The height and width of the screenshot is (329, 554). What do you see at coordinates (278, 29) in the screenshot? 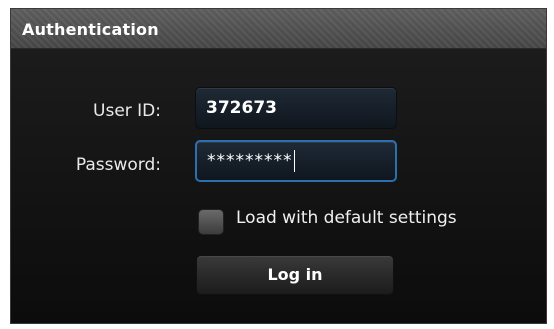
I see `panel-header: Authentication` at bounding box center [278, 29].